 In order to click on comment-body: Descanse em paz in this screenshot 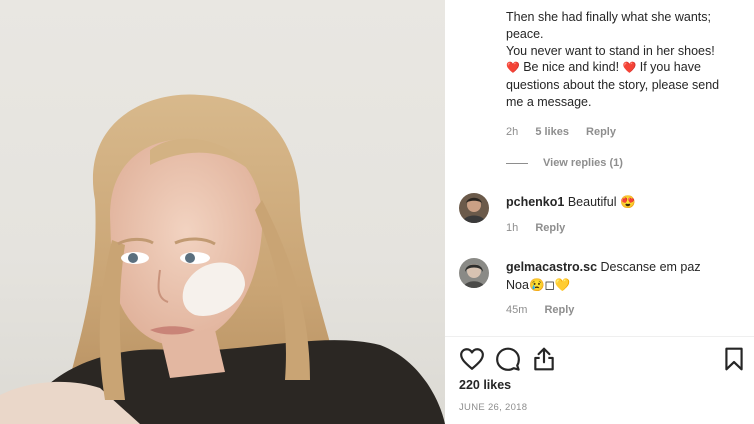, I will do `click(650, 267)`.